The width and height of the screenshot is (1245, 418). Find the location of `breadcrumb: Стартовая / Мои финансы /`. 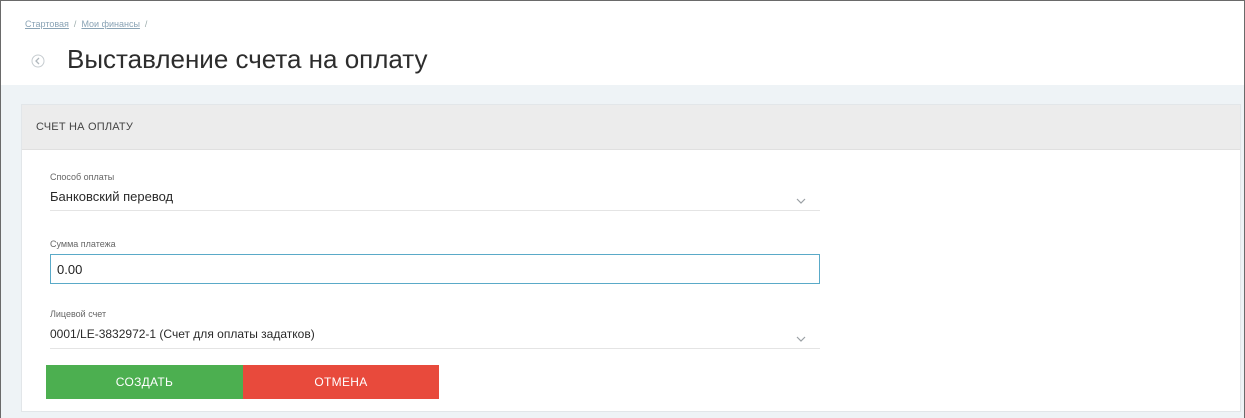

breadcrumb: Стартовая / Мои финансы / is located at coordinates (88, 24).